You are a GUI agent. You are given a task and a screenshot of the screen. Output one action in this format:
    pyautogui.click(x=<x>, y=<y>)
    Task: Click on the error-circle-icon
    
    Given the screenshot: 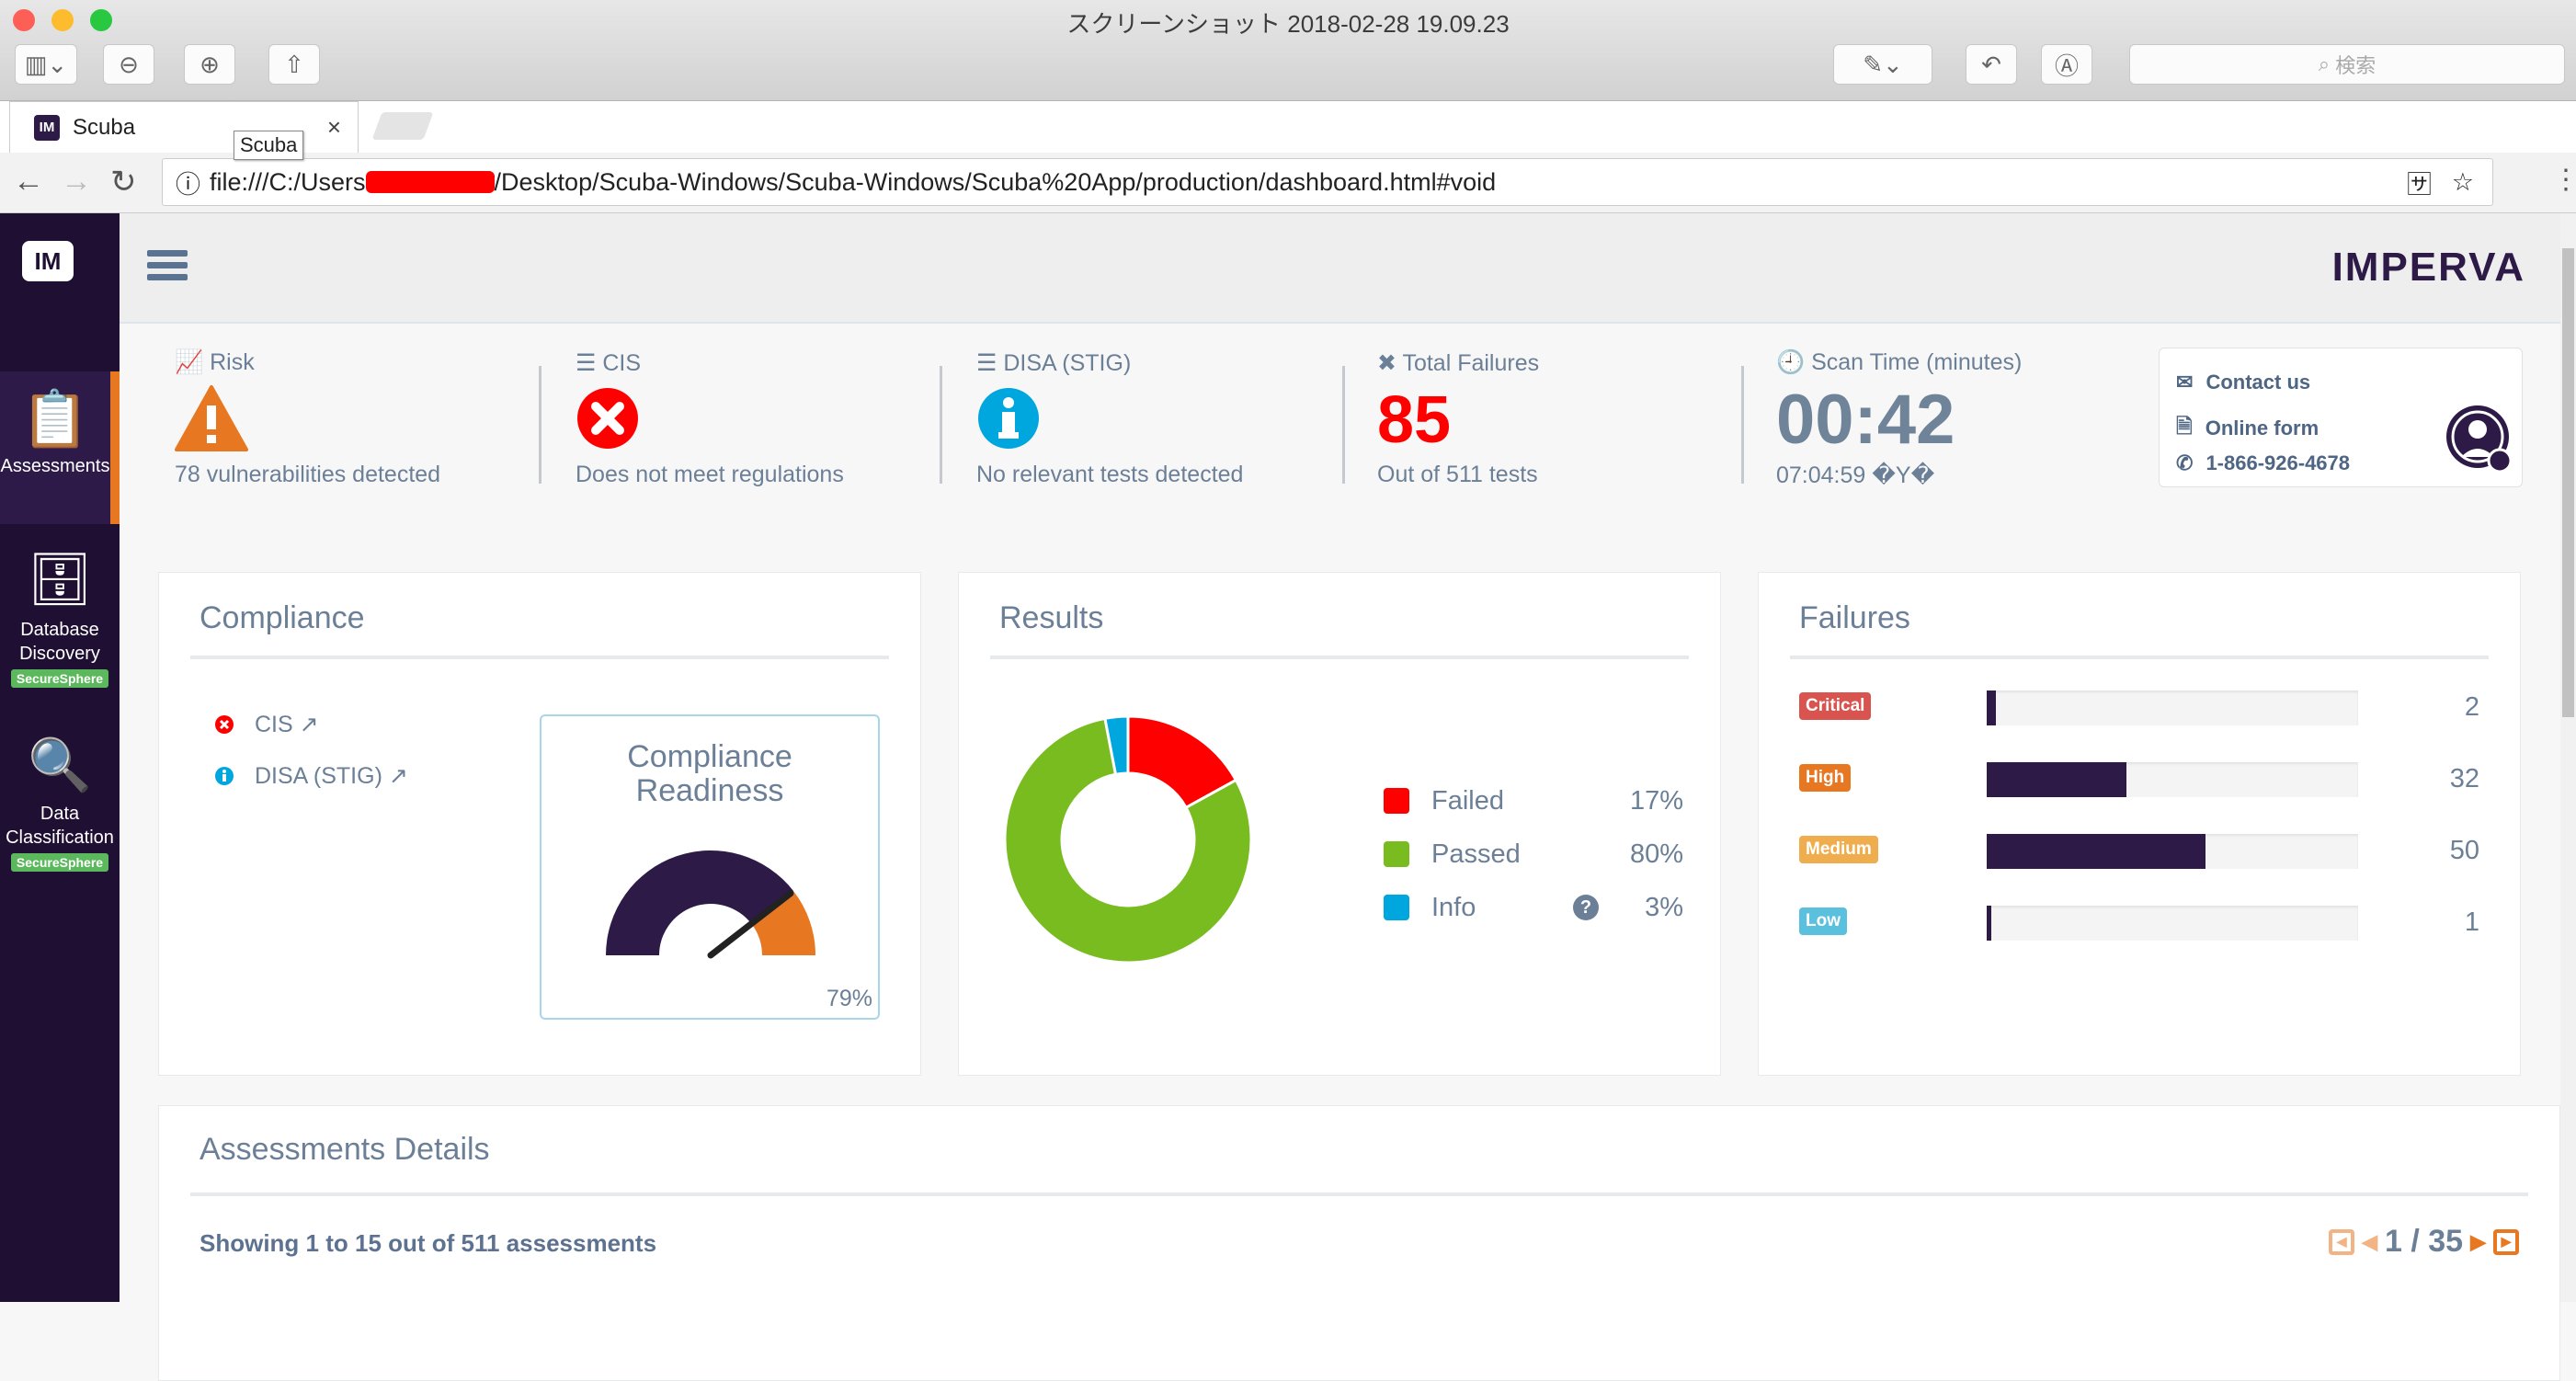 What is the action you would take?
    pyautogui.click(x=607, y=418)
    